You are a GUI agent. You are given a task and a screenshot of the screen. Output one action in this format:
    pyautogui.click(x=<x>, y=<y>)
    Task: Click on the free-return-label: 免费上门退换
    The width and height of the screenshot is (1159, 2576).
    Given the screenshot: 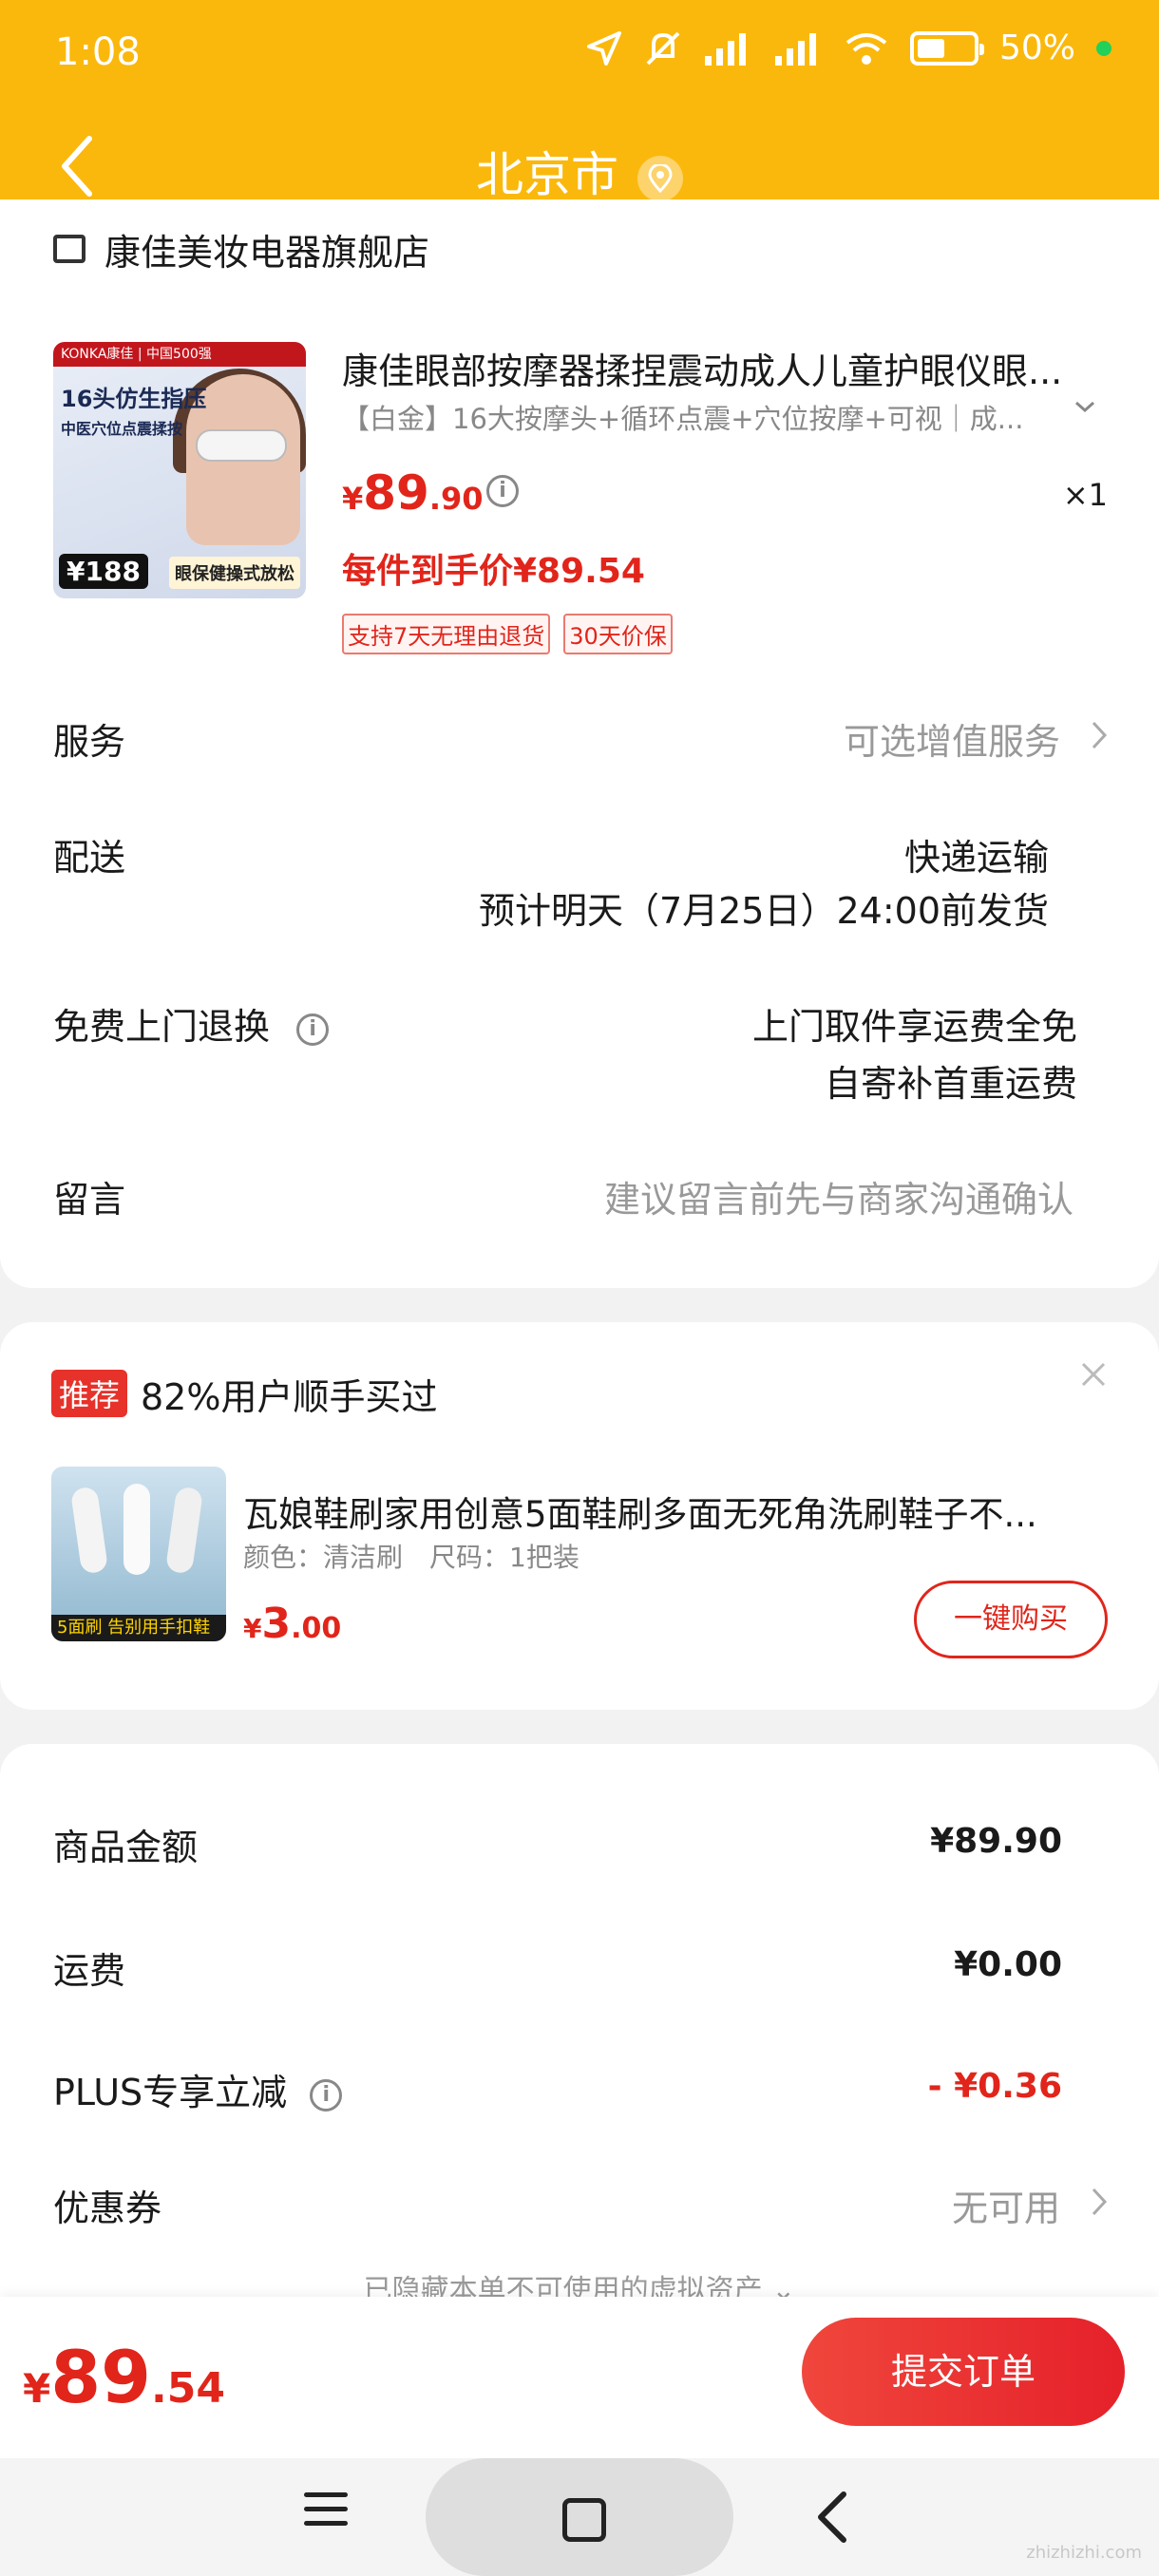 What is the action you would take?
    pyautogui.click(x=162, y=1027)
    